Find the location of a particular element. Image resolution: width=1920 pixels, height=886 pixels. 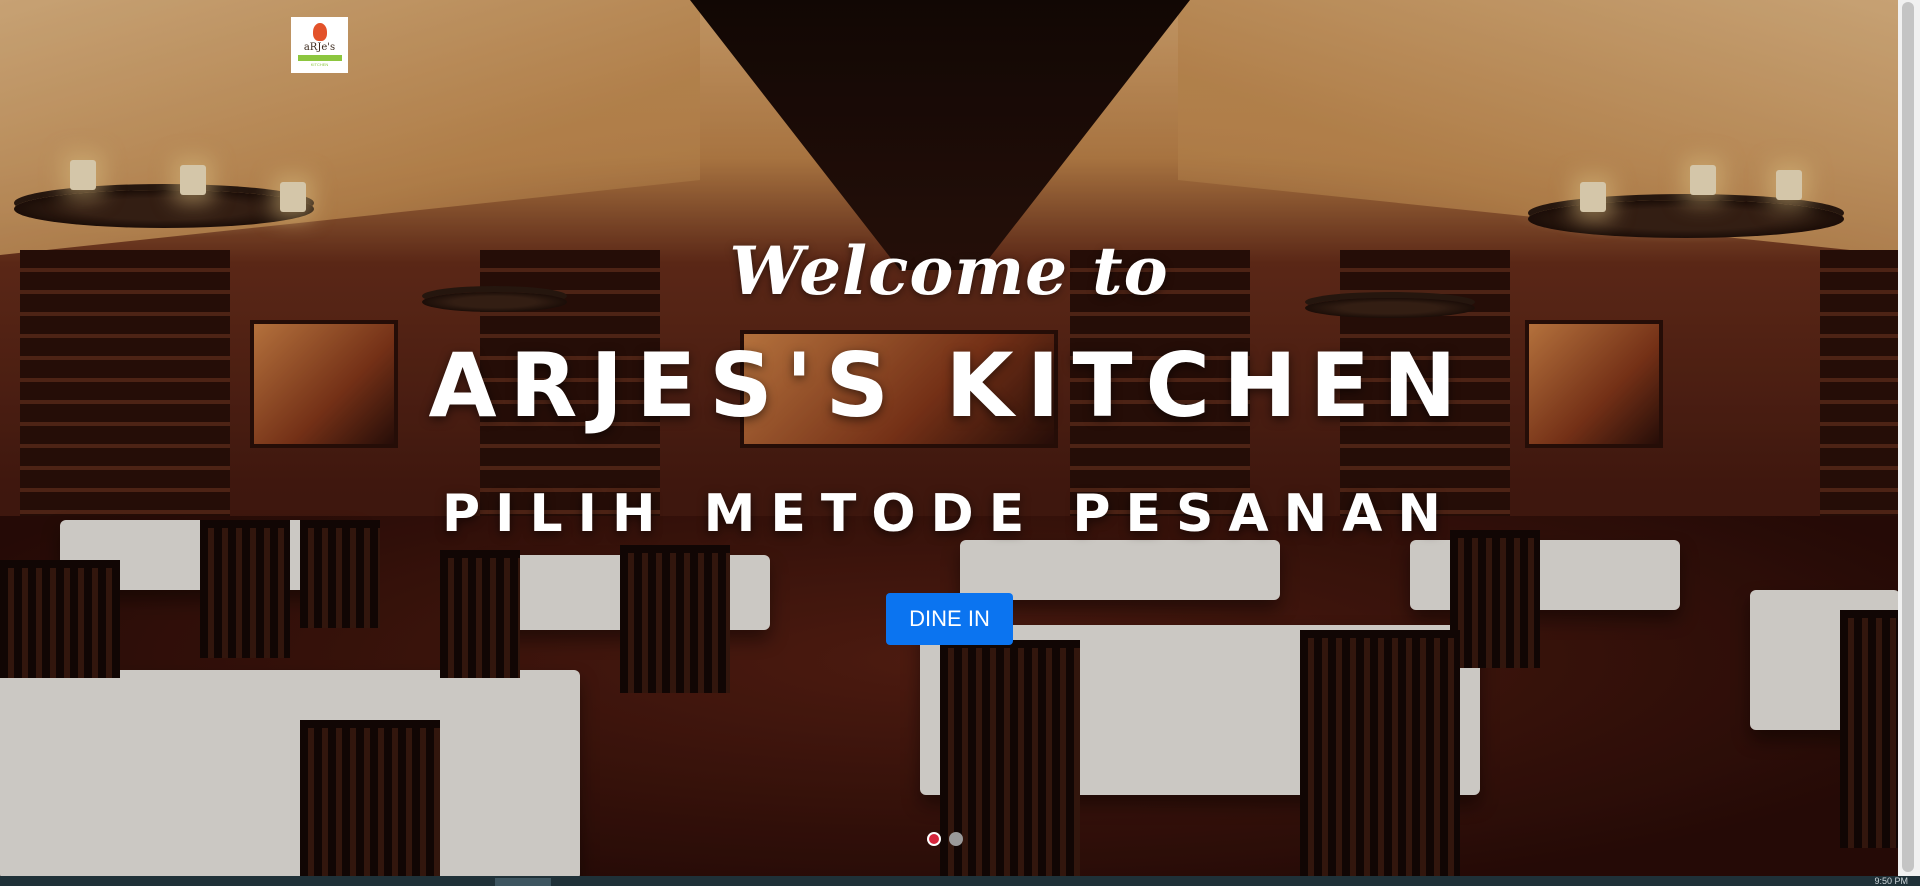

order-method-subtitle: PILIH METODE PESANAN is located at coordinates (949, 514).